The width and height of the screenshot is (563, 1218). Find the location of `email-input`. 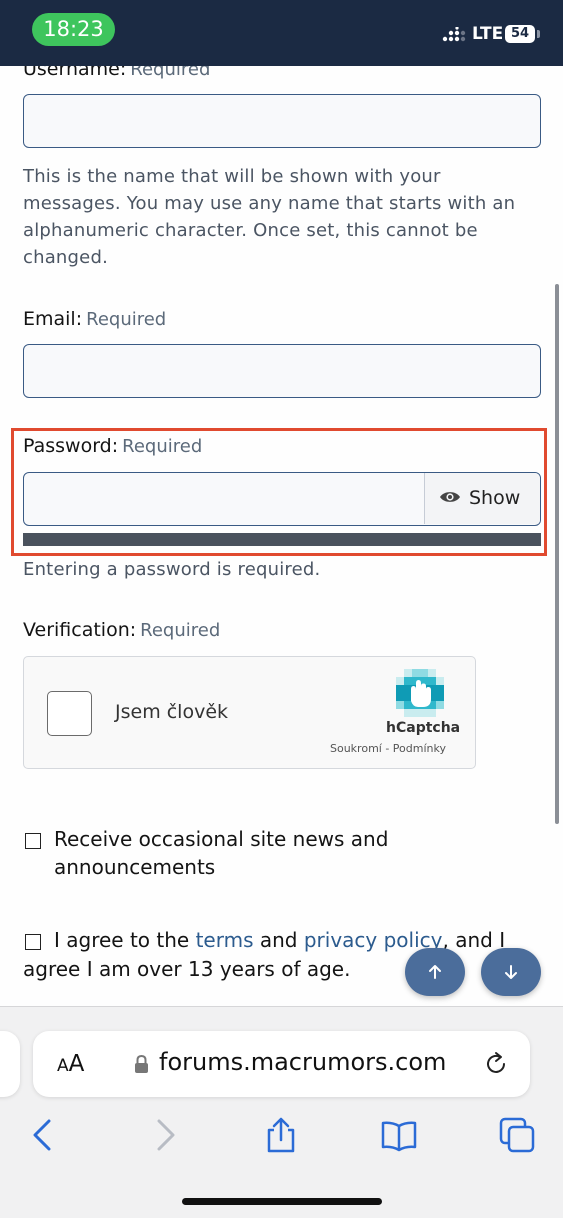

email-input is located at coordinates (282, 371).